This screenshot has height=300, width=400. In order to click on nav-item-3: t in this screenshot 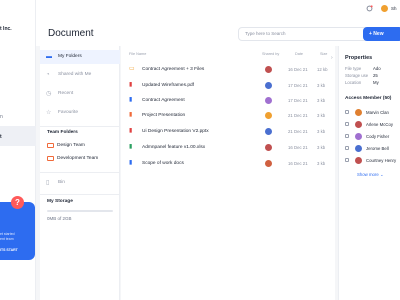, I will do `click(1, 137)`.